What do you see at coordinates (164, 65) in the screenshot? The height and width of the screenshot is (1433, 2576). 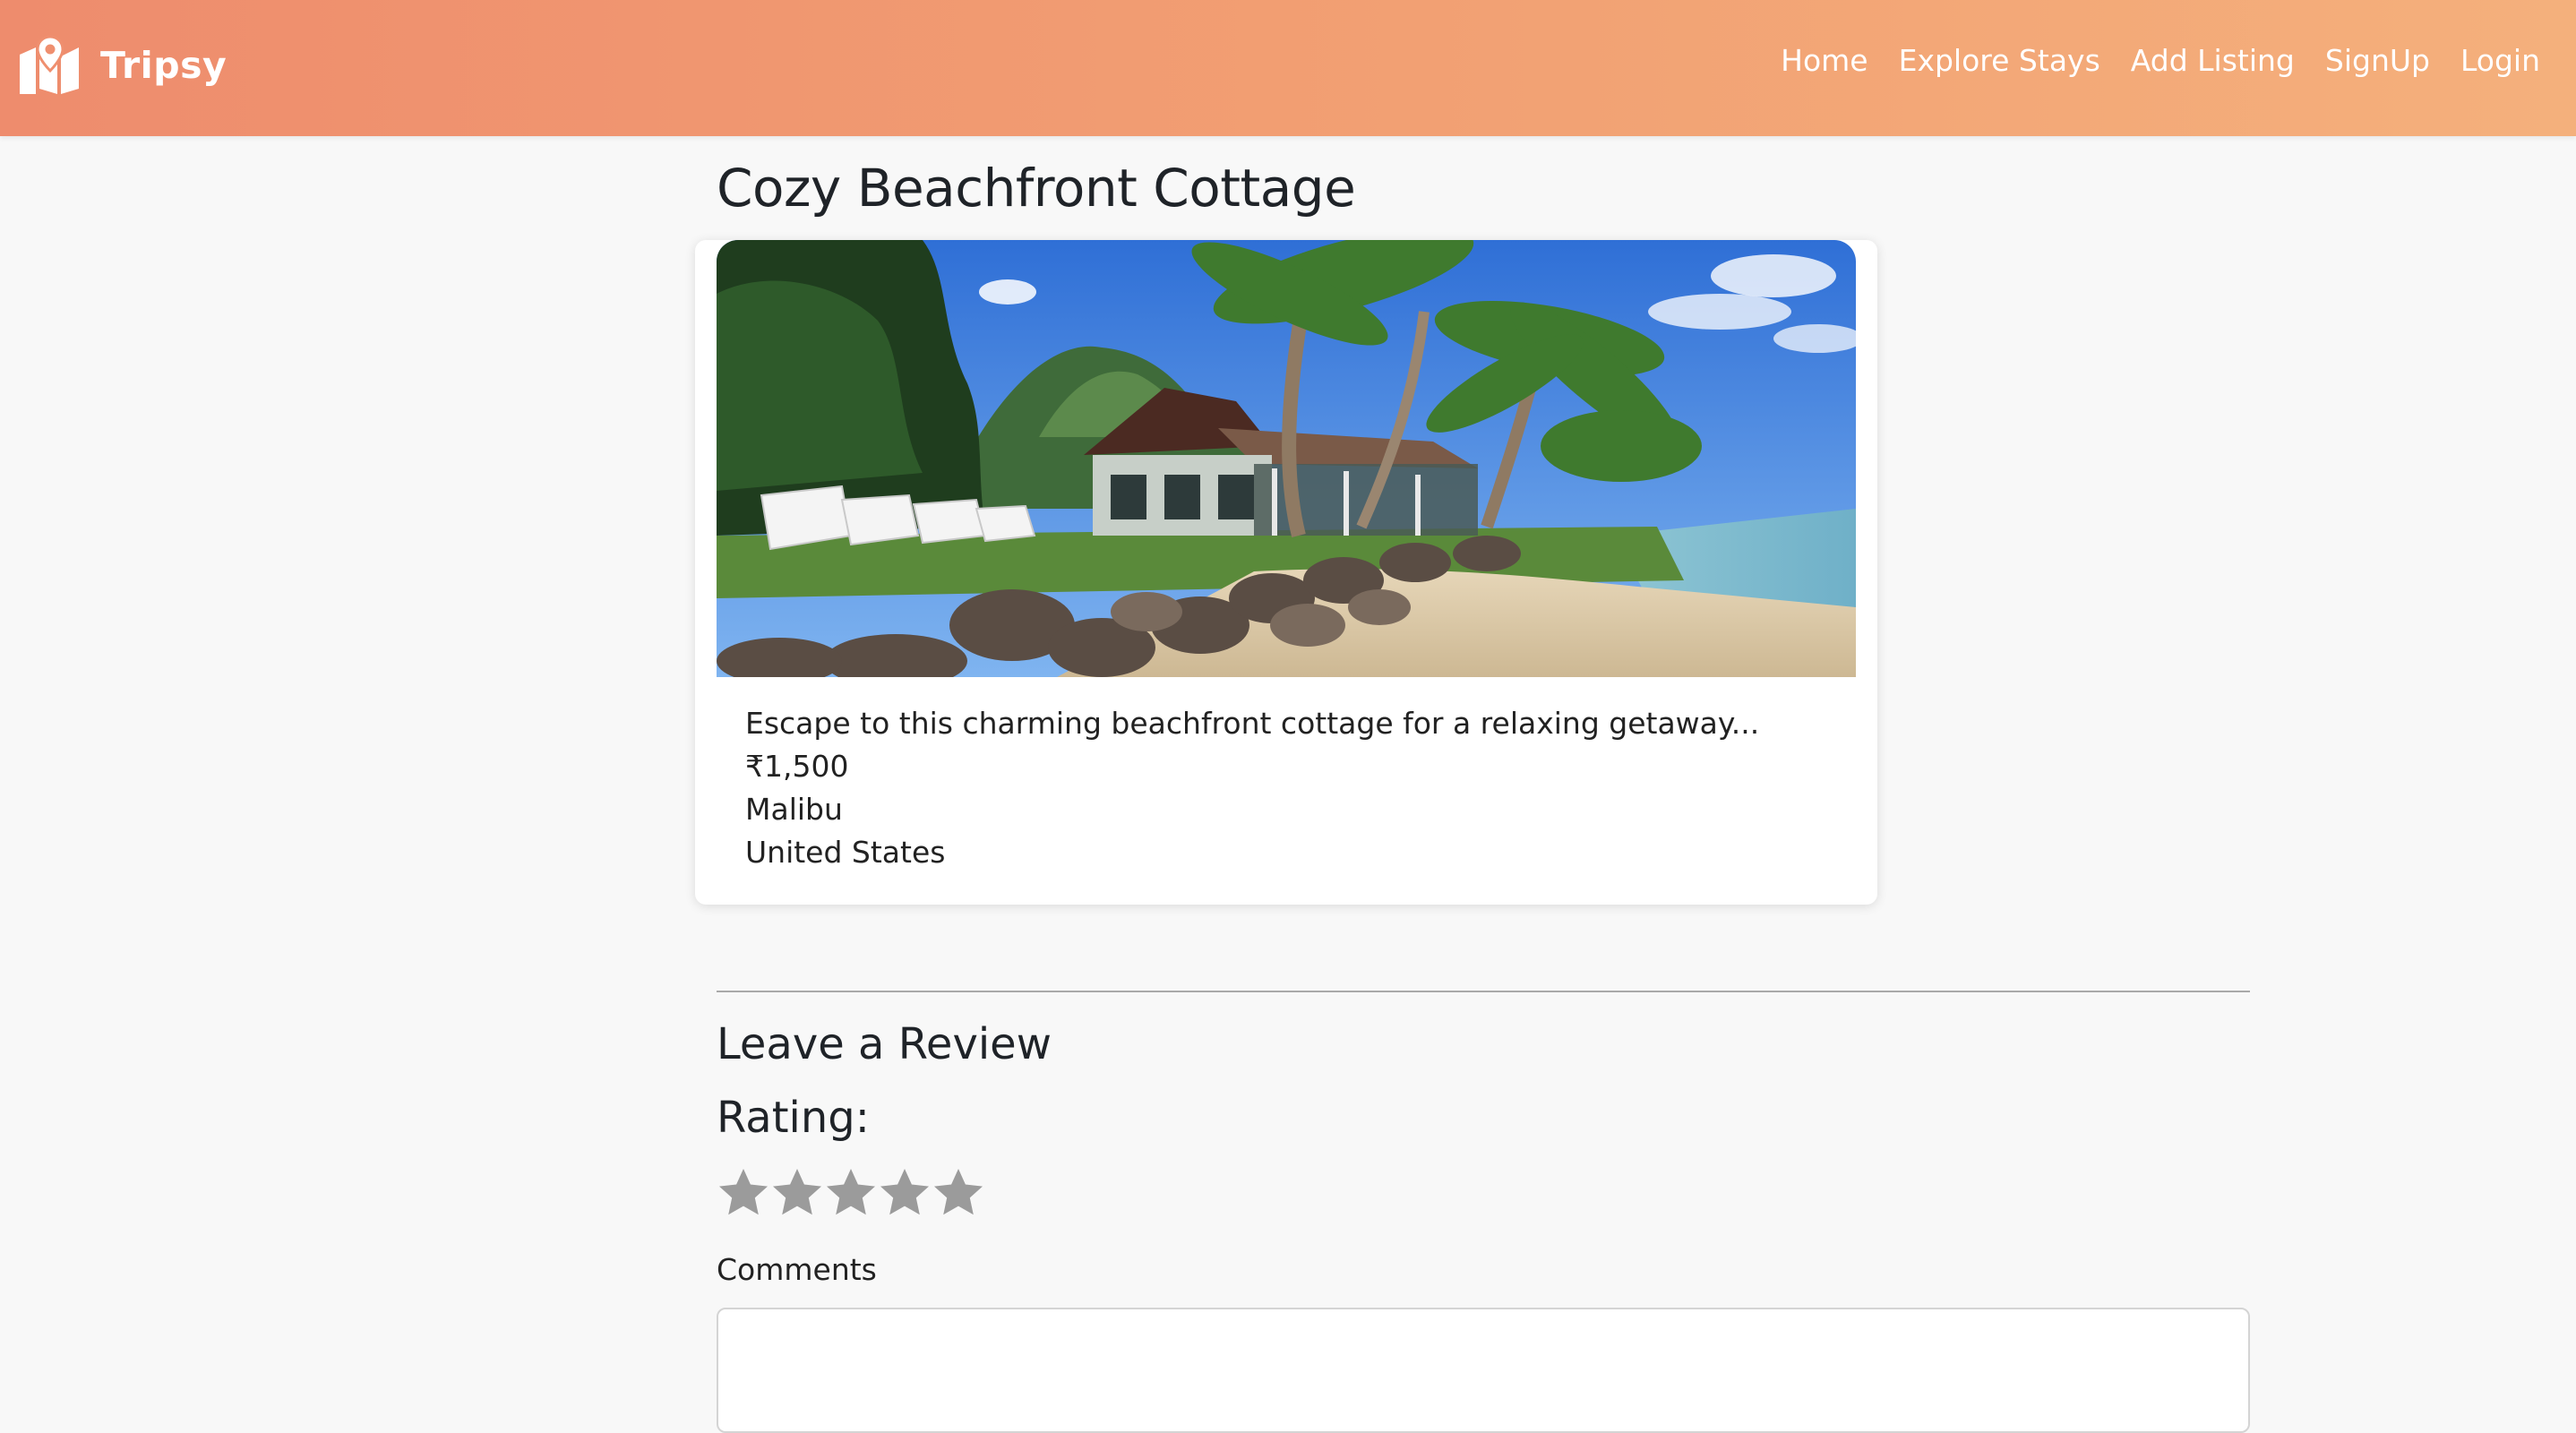 I see `brand-name: Tripsy` at bounding box center [164, 65].